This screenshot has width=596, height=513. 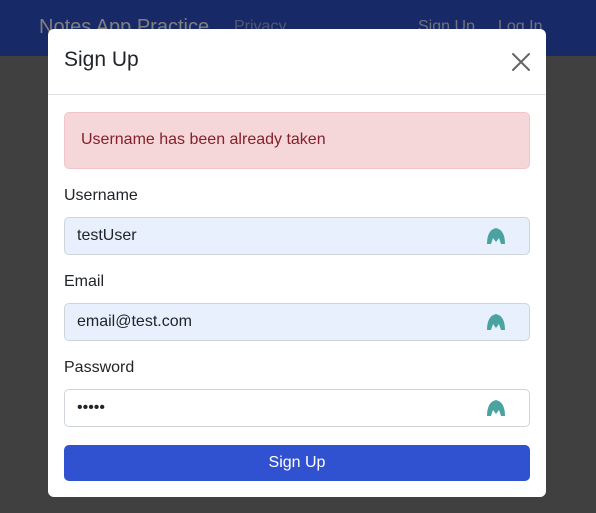 I want to click on close-icon, so click(x=521, y=62).